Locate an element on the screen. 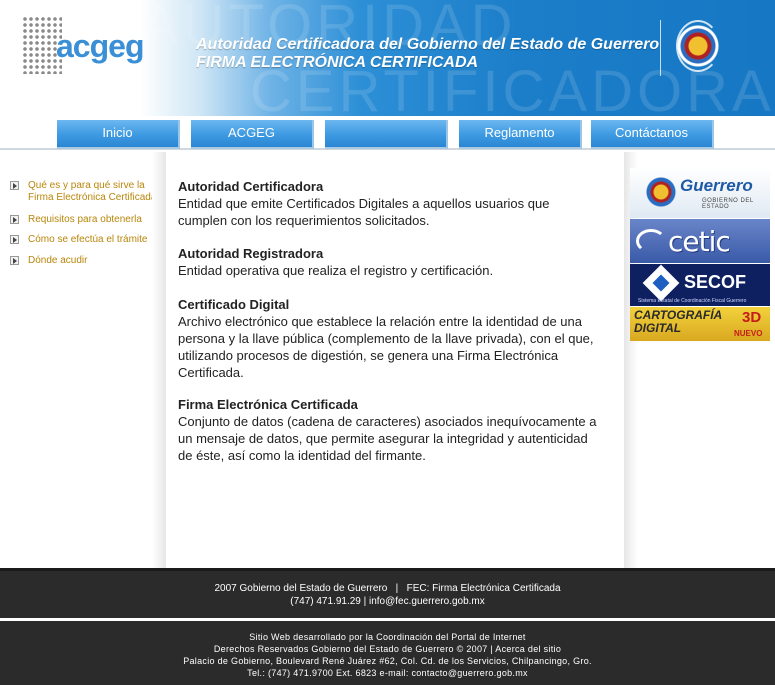 The height and width of the screenshot is (685, 775). banner-guerrero: Guerrero GOBIERNO DEL ESTADO is located at coordinates (700, 193).